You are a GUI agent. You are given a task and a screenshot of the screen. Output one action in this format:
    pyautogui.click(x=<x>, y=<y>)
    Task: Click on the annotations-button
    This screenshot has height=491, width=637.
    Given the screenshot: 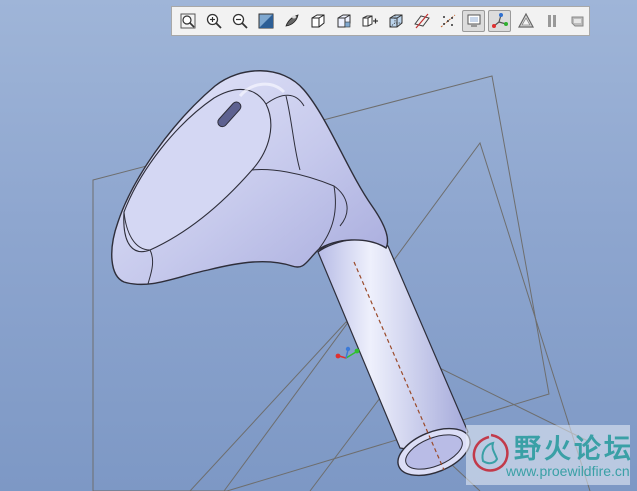 What is the action you would take?
    pyautogui.click(x=525, y=21)
    